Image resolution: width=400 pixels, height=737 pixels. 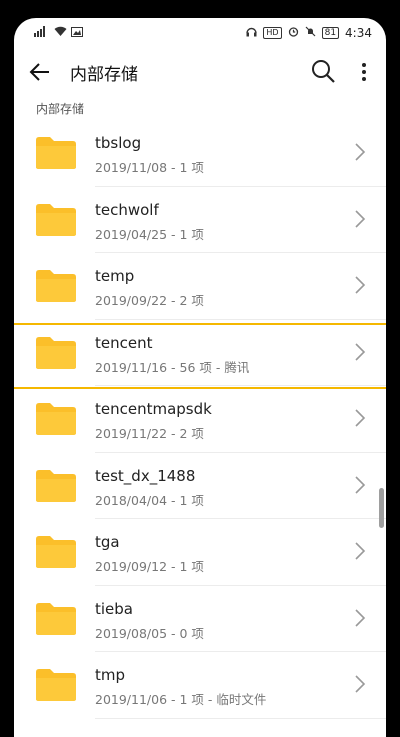 I want to click on image-icon, so click(x=77, y=33).